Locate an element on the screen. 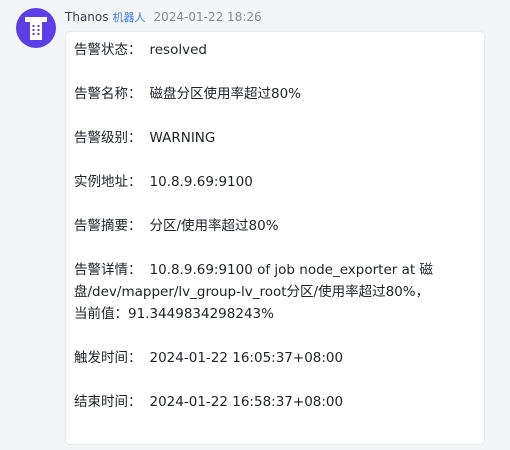 The image size is (510, 450). alert-field-instance: 实例地址： 10.8.9.69:9100 is located at coordinates (254, 182).